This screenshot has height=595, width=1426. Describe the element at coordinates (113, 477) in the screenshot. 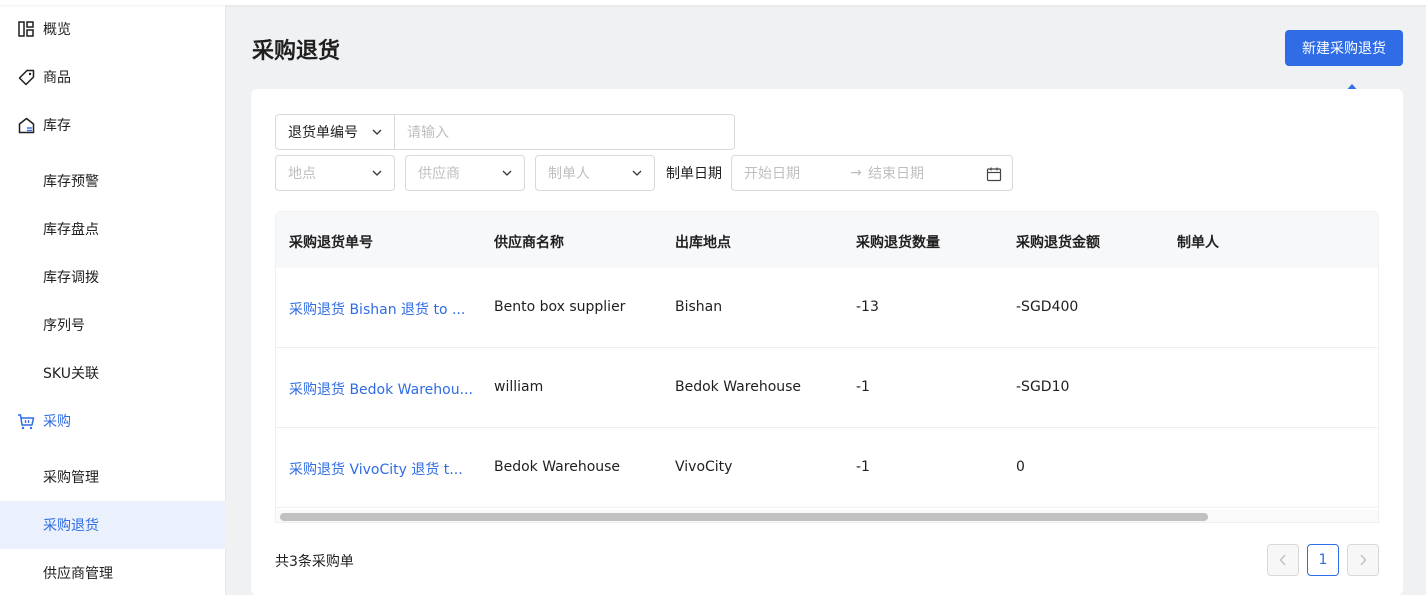

I see `sidebar-item-purchase-management: 采购管理` at that location.